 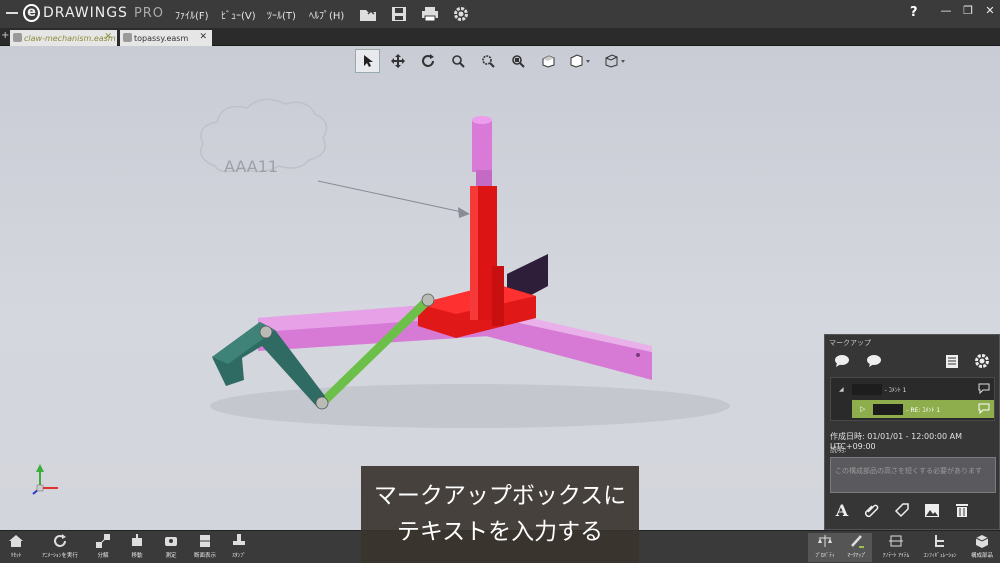 I want to click on view-toolbar, so click(x=495, y=61).